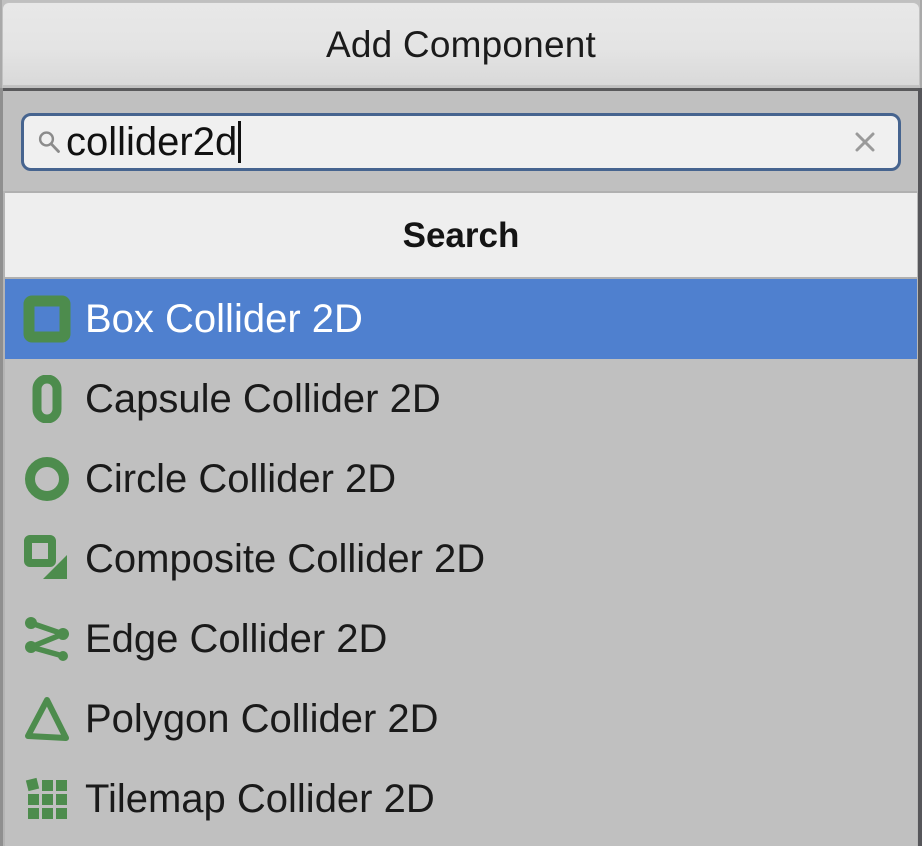 Image resolution: width=922 pixels, height=846 pixels. I want to click on list-item: Composite Collider 2D, so click(461, 559).